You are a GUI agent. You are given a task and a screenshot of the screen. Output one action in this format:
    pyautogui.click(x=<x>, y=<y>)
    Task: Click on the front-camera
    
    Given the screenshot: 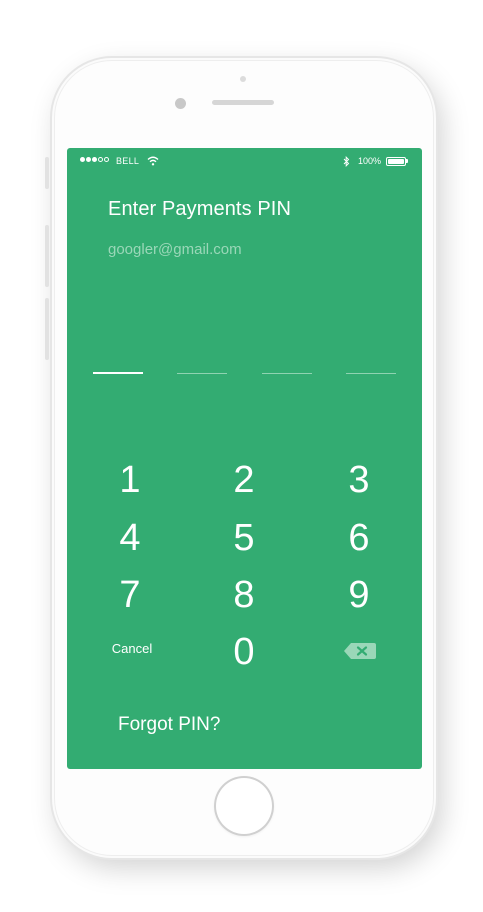 What is the action you would take?
    pyautogui.click(x=180, y=103)
    